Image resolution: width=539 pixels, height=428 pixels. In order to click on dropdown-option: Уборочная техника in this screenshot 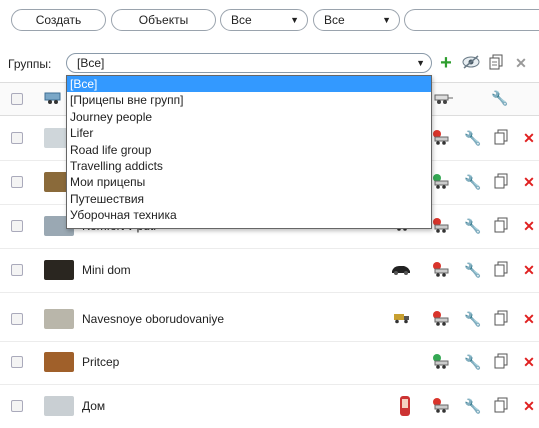, I will do `click(249, 215)`.